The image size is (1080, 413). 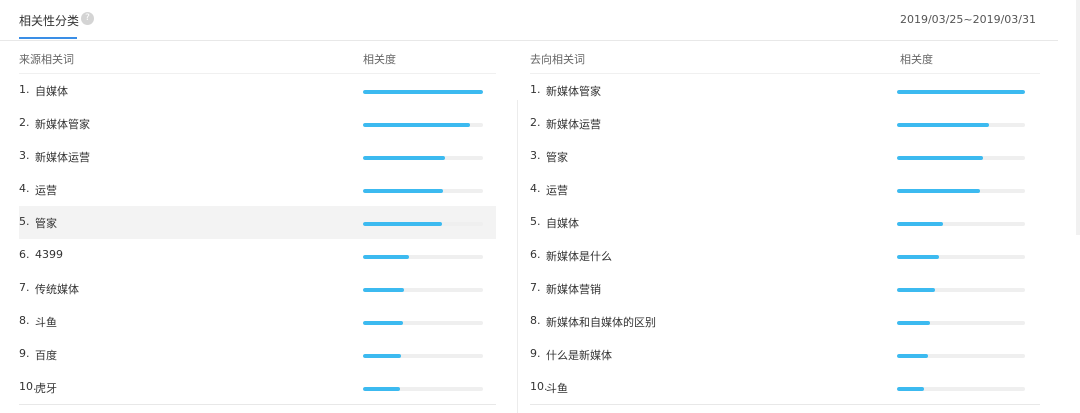 I want to click on target-term-row: 5. 自媒体, so click(x=785, y=222).